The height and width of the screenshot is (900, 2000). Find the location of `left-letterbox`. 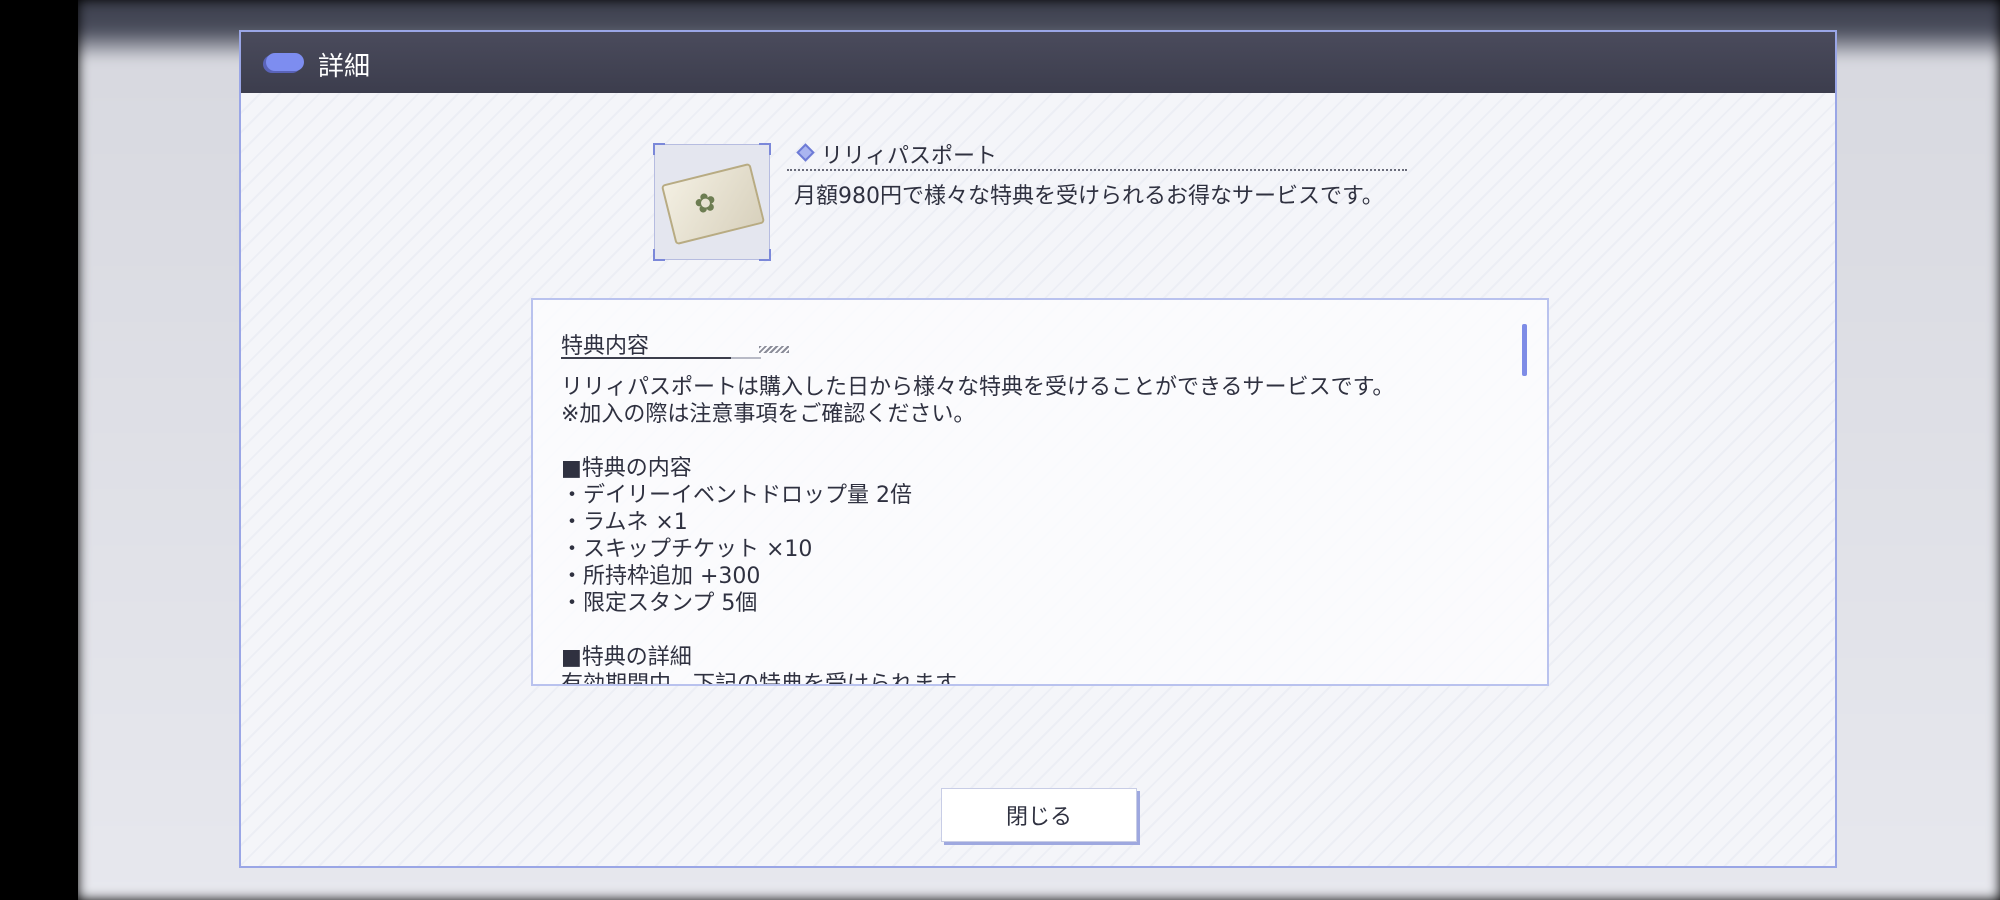

left-letterbox is located at coordinates (39, 450).